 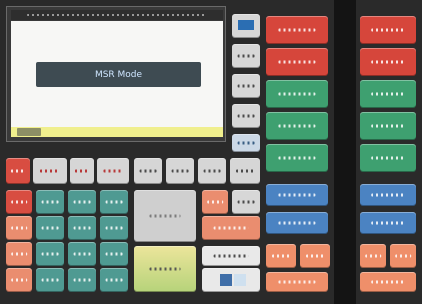 I want to click on enter-key, so click(x=165, y=269).